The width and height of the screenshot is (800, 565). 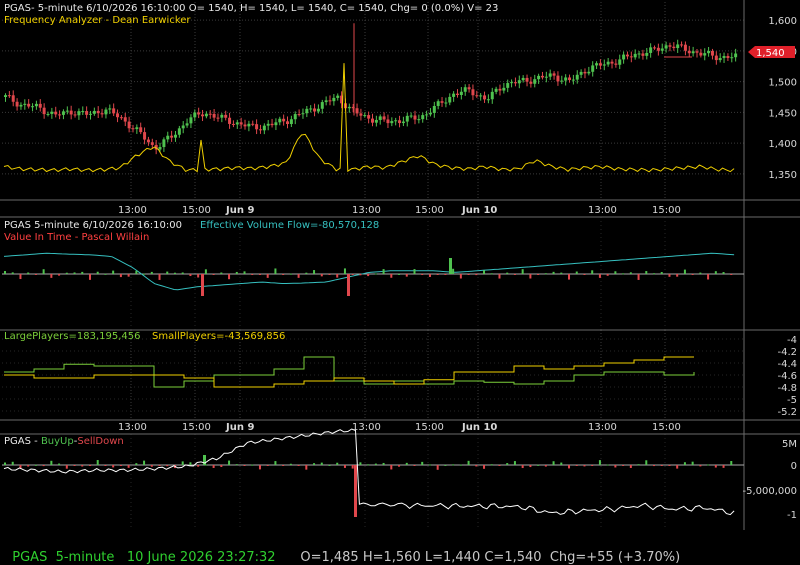 What do you see at coordinates (100, 441) in the screenshot?
I see `selldown-label: SellDown` at bounding box center [100, 441].